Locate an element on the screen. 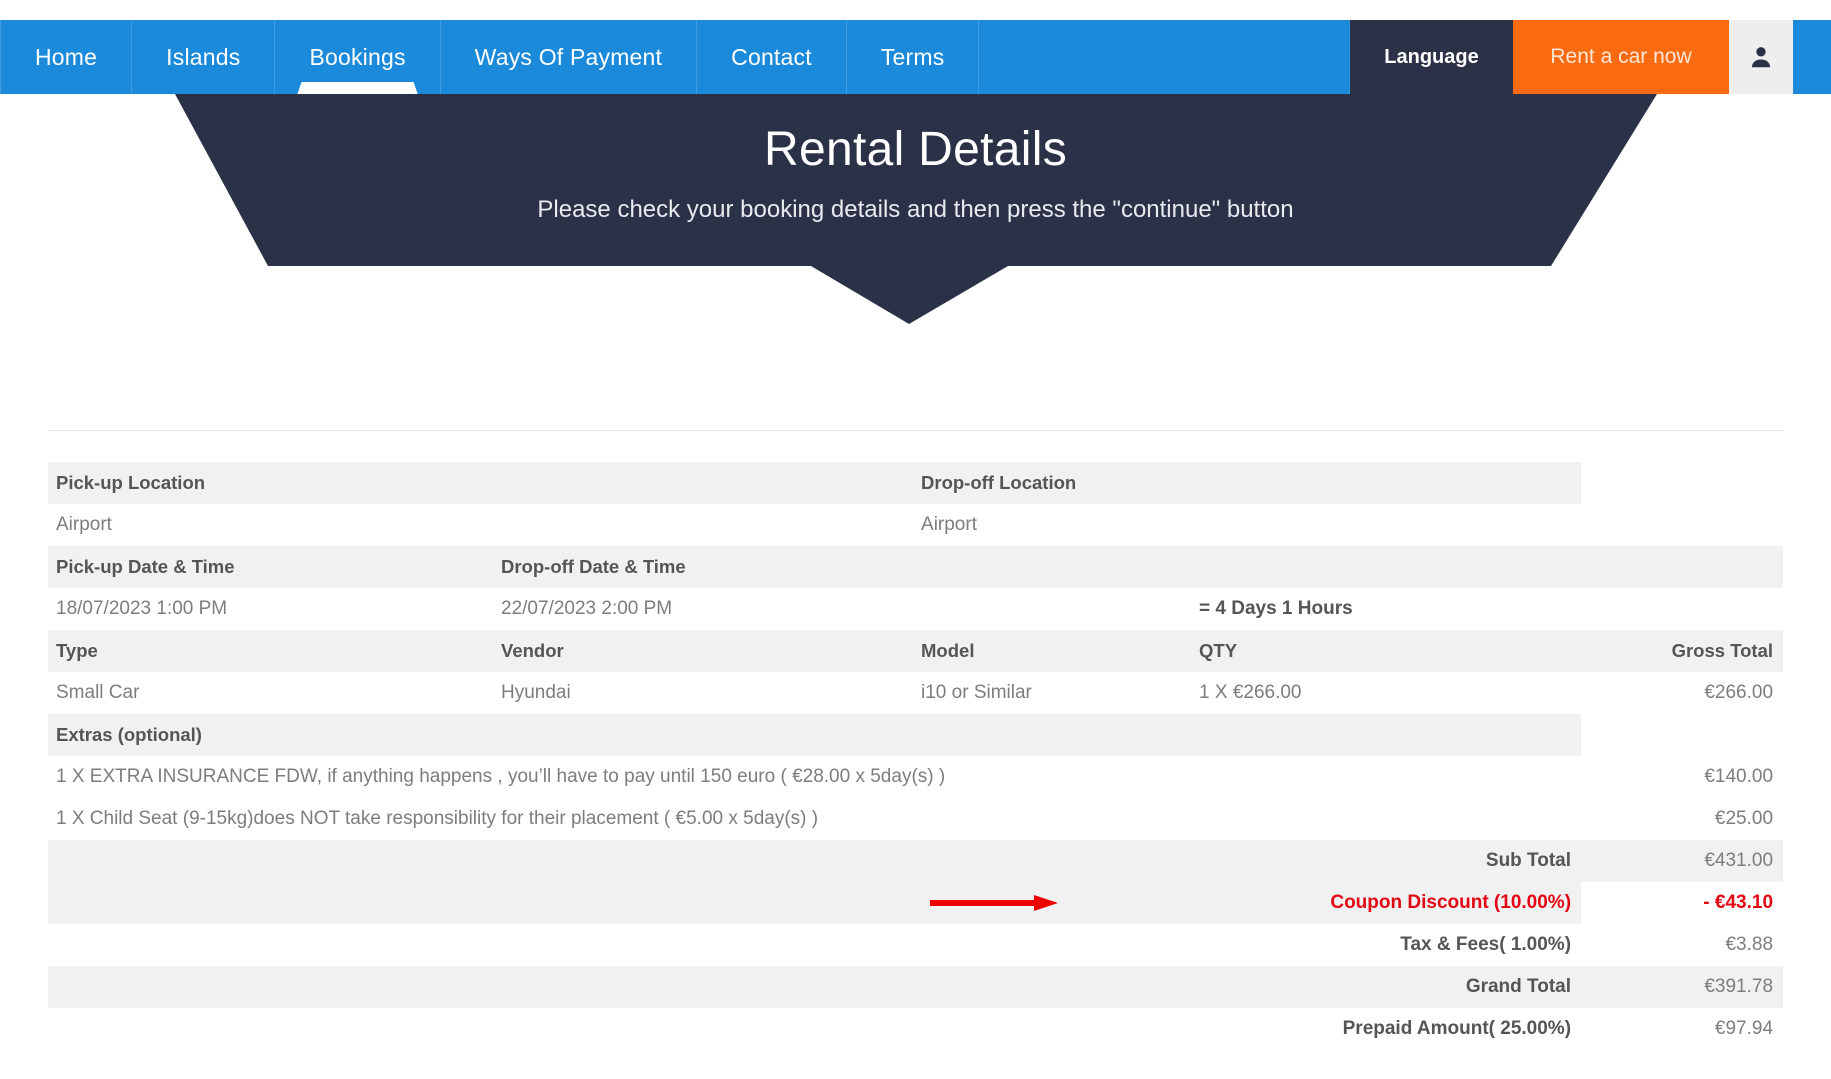 This screenshot has height=1079, width=1831. nav-item-terms: Terms is located at coordinates (913, 57).